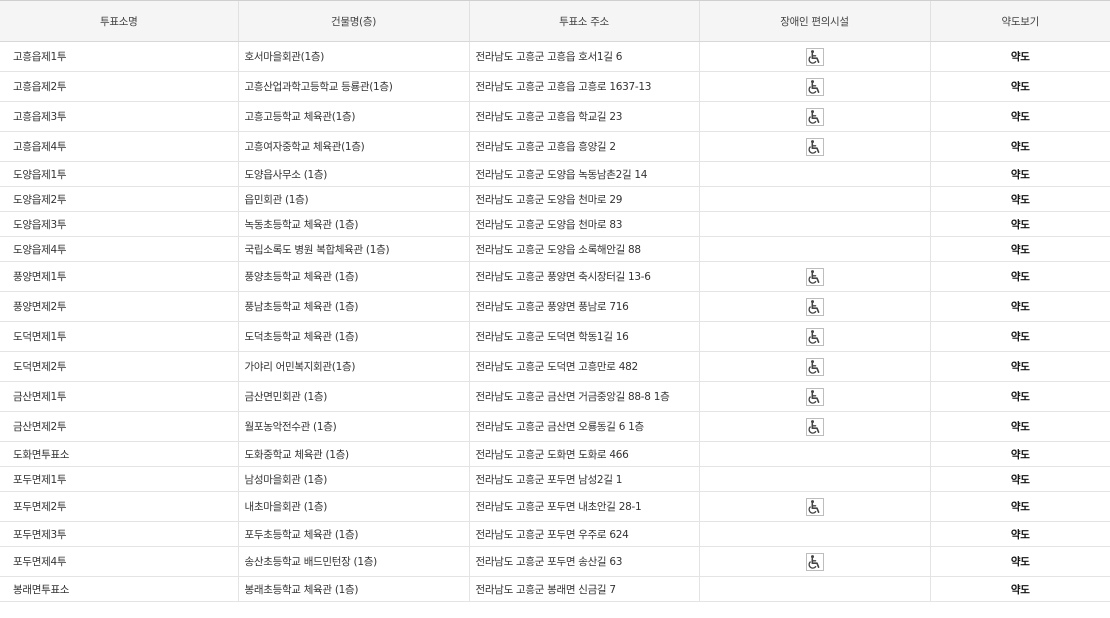 The width and height of the screenshot is (1110, 618). I want to click on cell-station-name: 금산면제2투, so click(119, 426).